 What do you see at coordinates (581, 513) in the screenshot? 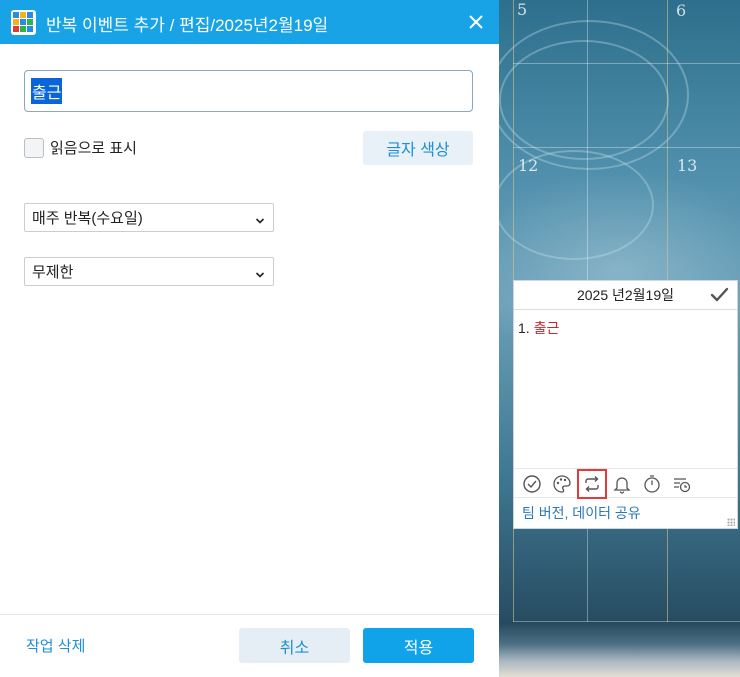
I see `team-share-link: 팀 버전, 데이터 공유` at bounding box center [581, 513].